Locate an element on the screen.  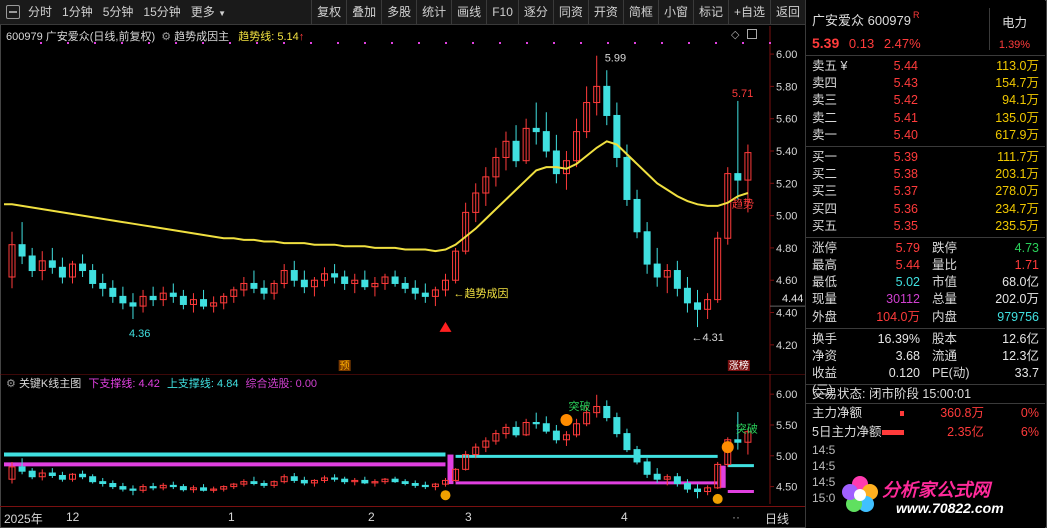
tab-15min: 15分钟 is located at coordinates (161, 12).